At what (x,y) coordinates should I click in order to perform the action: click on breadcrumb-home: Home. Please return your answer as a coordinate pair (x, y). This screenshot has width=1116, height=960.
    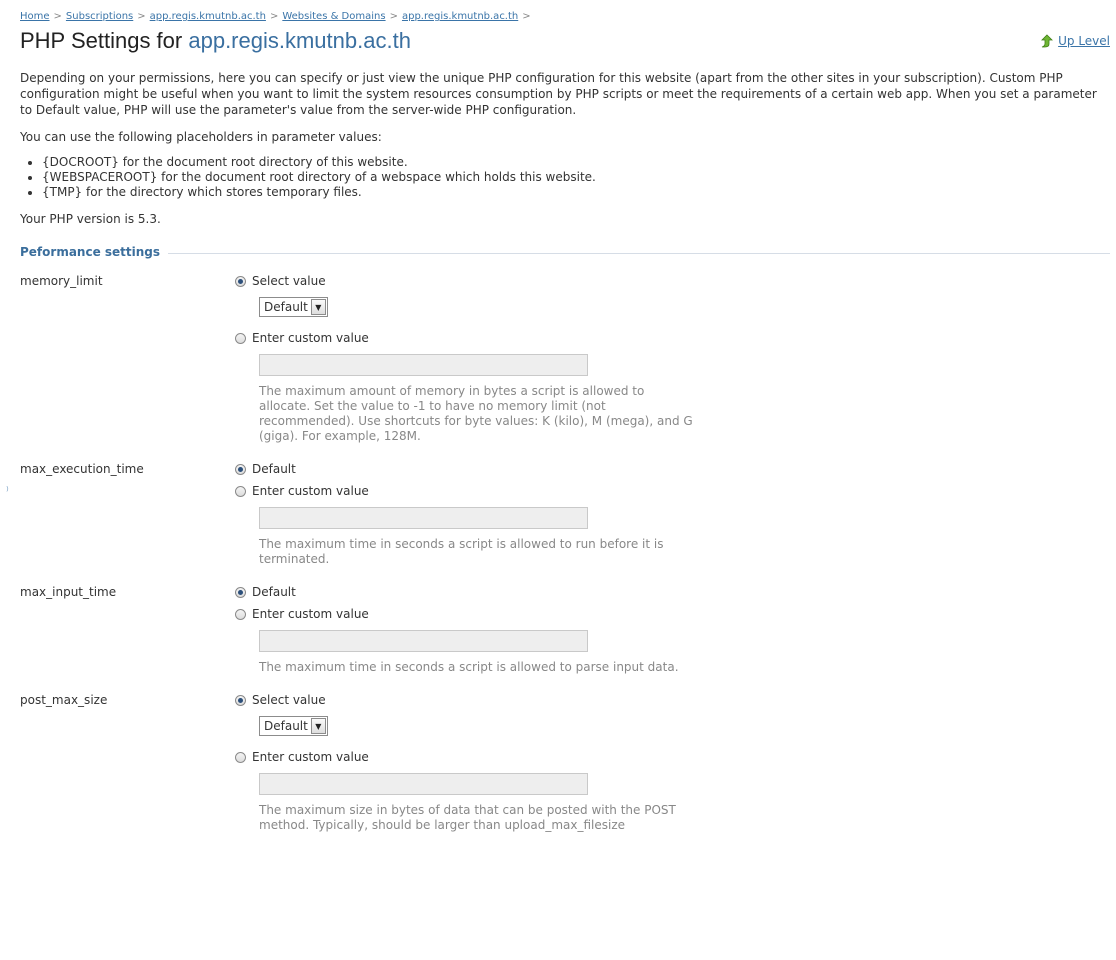
    Looking at the image, I should click on (35, 16).